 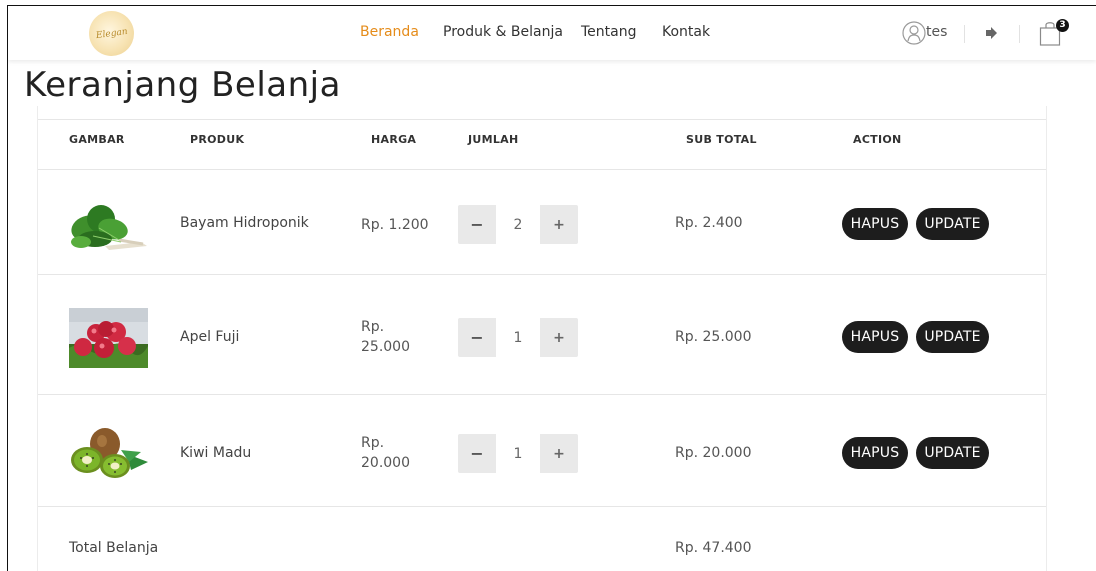 What do you see at coordinates (609, 32) in the screenshot?
I see `nav-link-tentang: Tentang` at bounding box center [609, 32].